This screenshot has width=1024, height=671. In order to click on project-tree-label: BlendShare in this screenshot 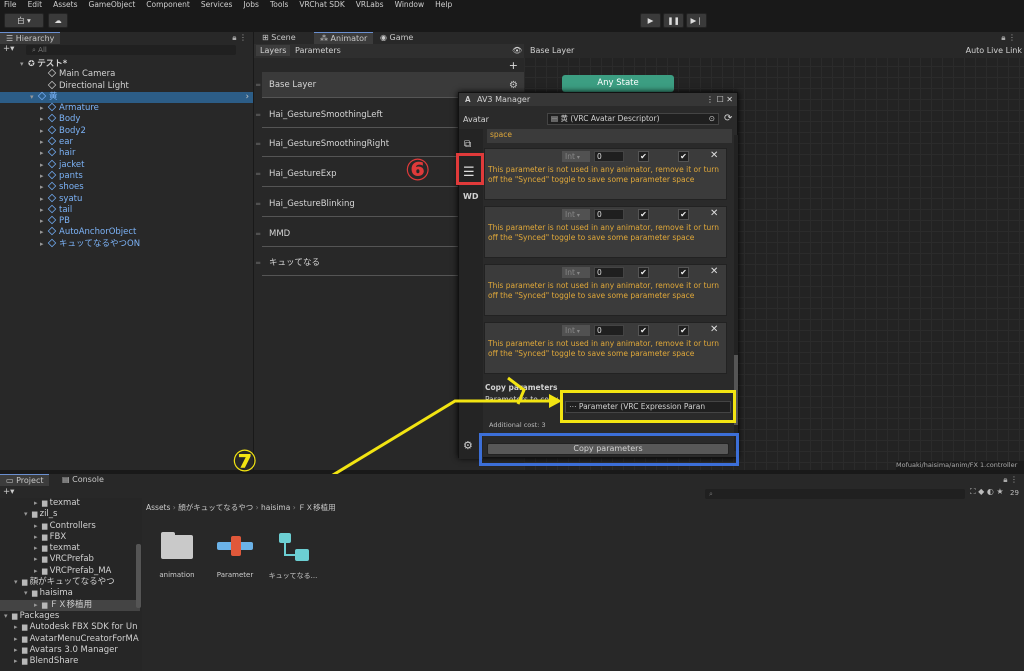, I will do `click(54, 661)`.